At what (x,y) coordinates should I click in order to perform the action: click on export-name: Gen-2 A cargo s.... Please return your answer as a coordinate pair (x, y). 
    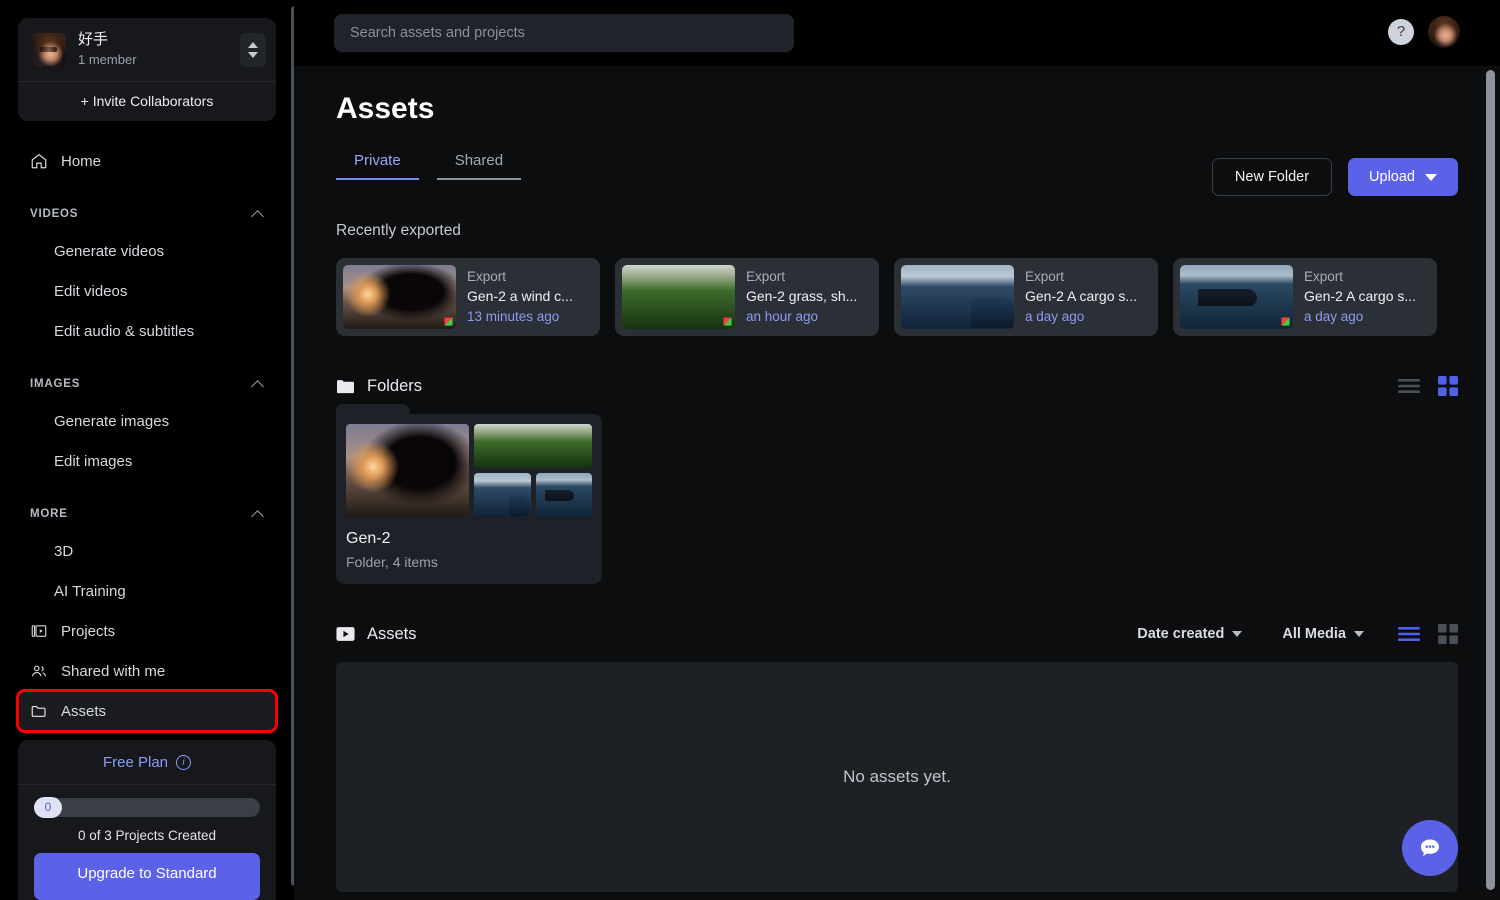
    Looking at the image, I should click on (1081, 296).